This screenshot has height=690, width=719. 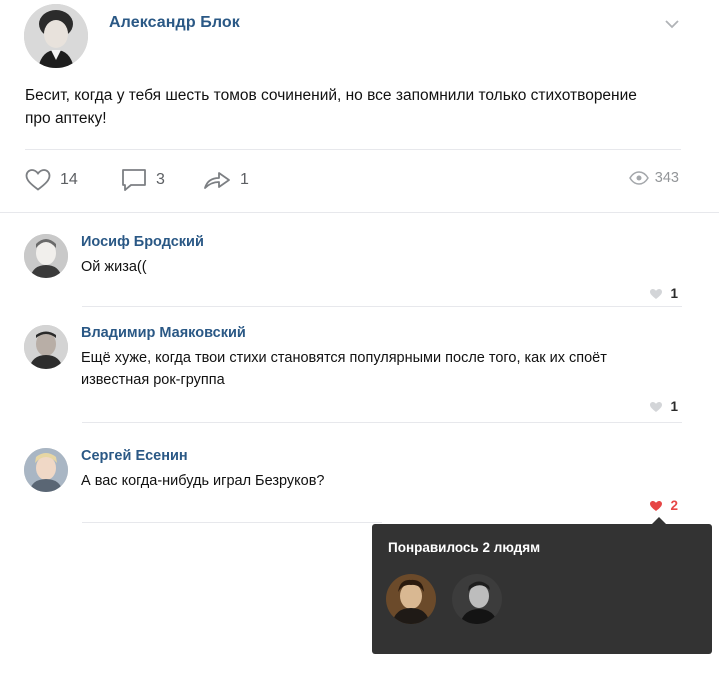 What do you see at coordinates (638, 178) in the screenshot?
I see `eye-icon` at bounding box center [638, 178].